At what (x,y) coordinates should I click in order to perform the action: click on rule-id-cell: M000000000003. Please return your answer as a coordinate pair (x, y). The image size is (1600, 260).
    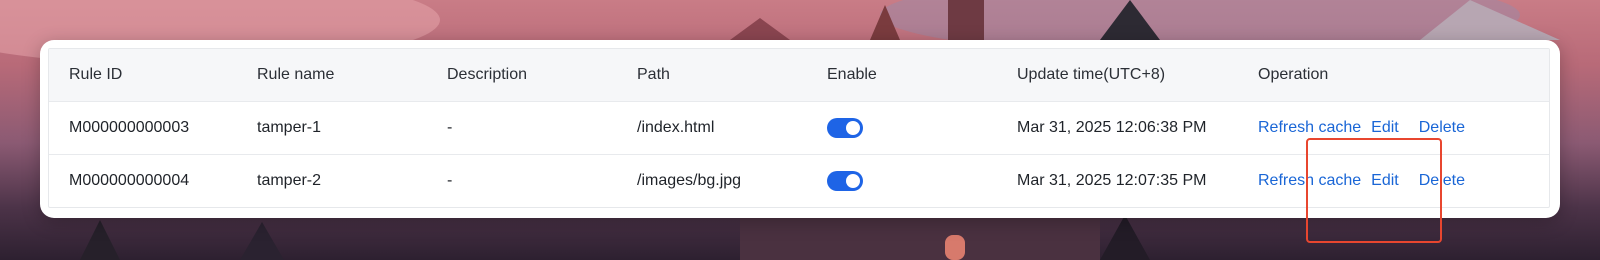
    Looking at the image, I should click on (129, 127).